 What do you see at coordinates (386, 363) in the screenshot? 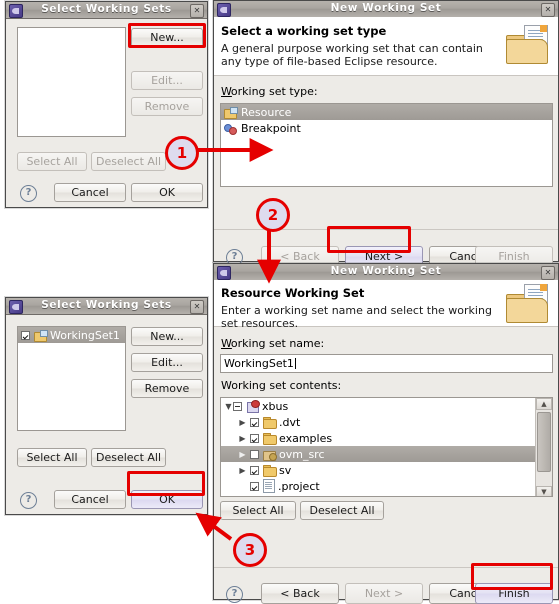
I see `working-set-name-input: WorkingSet1` at bounding box center [386, 363].